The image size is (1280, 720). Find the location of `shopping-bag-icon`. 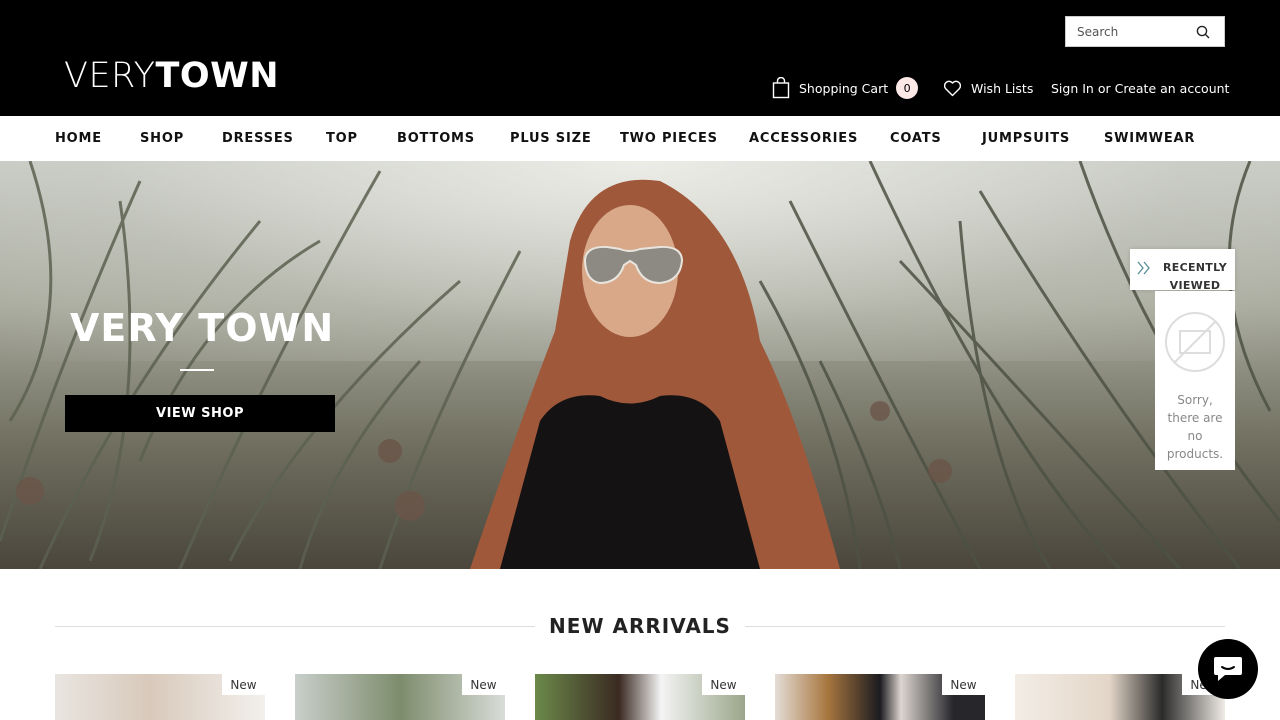

shopping-bag-icon is located at coordinates (781, 88).